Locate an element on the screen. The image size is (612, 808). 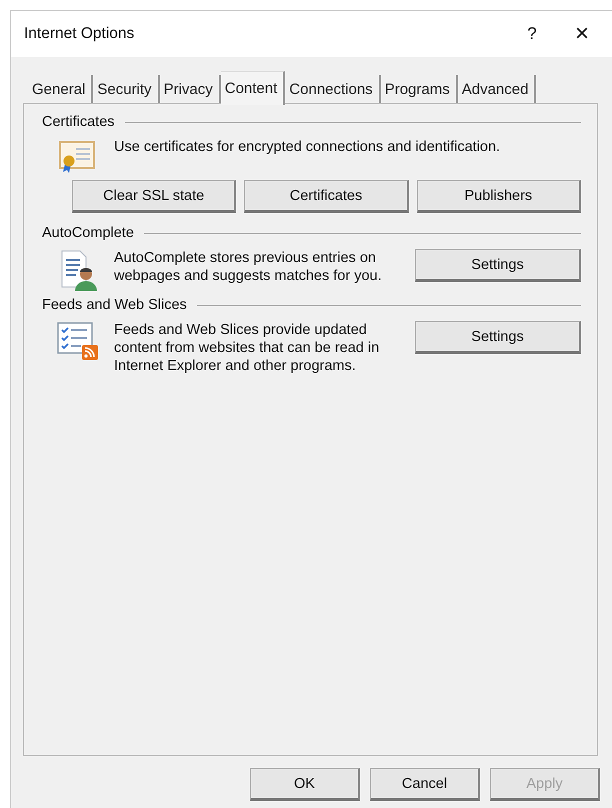
window-title: Internet Options is located at coordinates (80, 34).